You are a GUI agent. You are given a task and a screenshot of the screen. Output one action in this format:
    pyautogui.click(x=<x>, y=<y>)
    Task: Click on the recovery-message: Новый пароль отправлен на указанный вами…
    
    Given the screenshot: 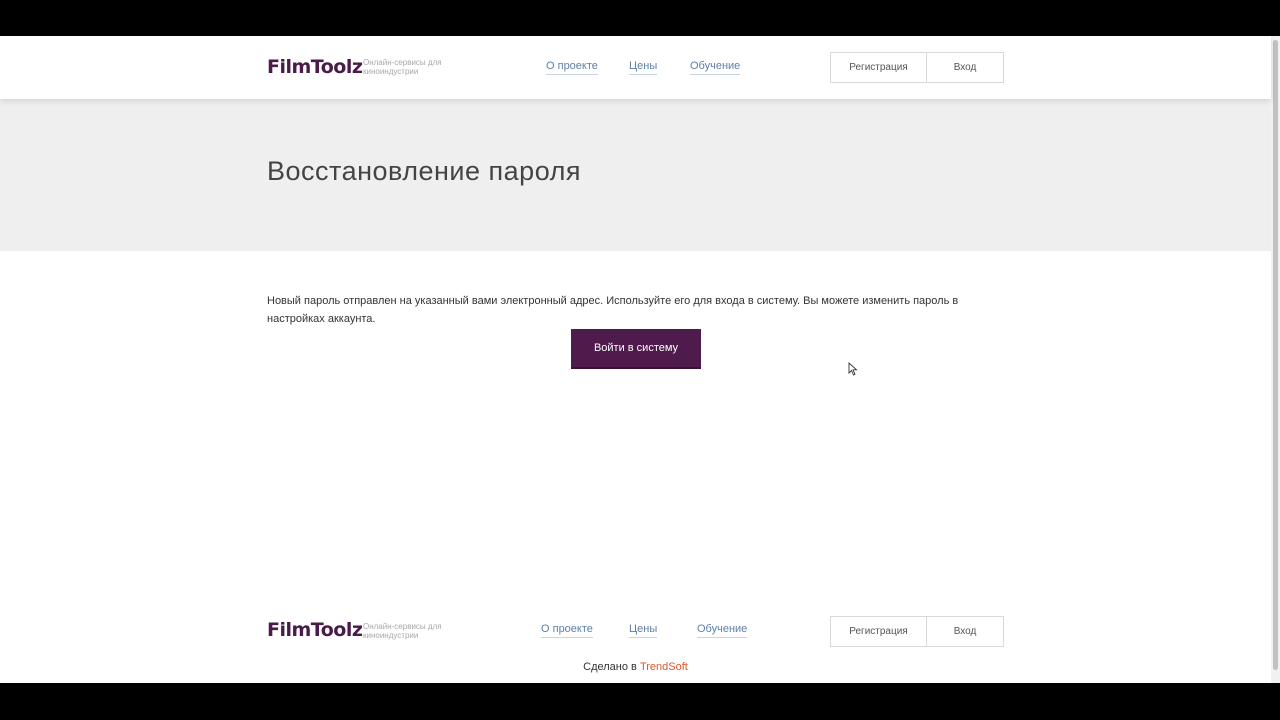 What is the action you would take?
    pyautogui.click(x=613, y=310)
    